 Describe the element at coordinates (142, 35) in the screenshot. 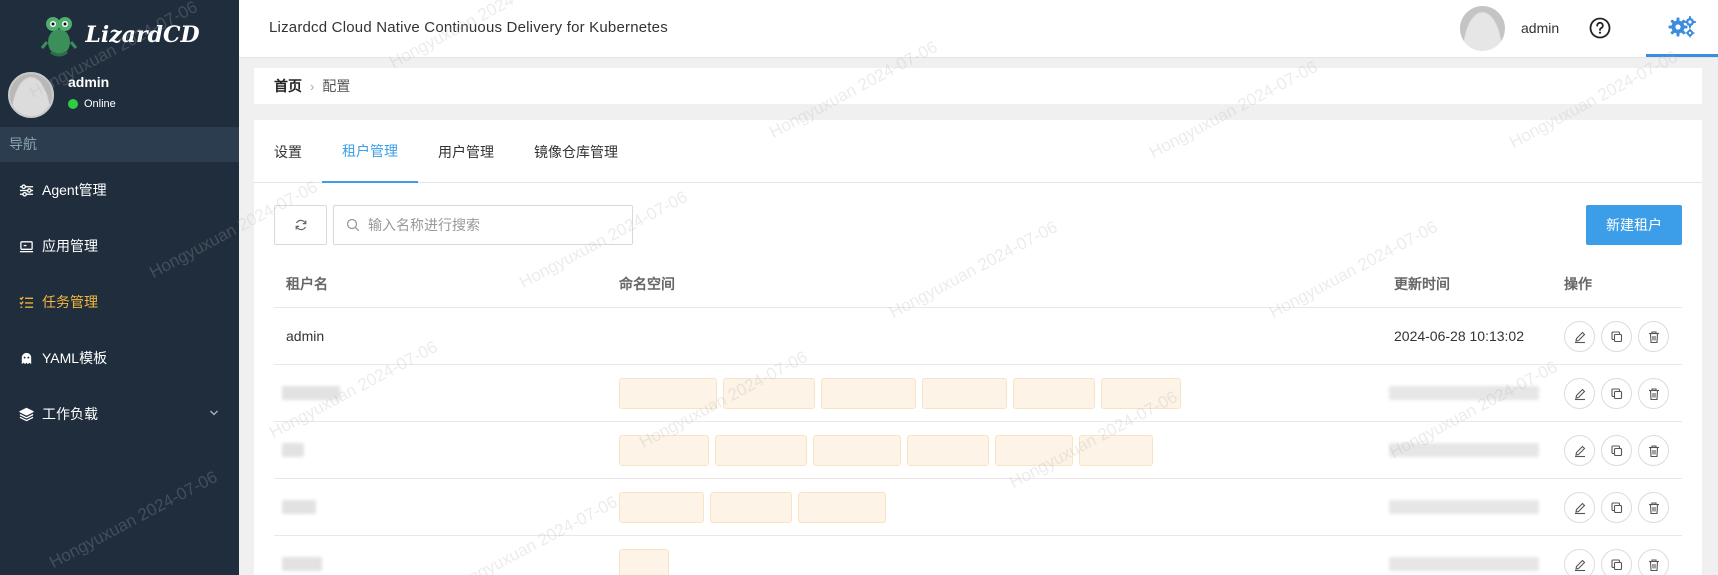

I see `logo-text: LizardCD` at that location.